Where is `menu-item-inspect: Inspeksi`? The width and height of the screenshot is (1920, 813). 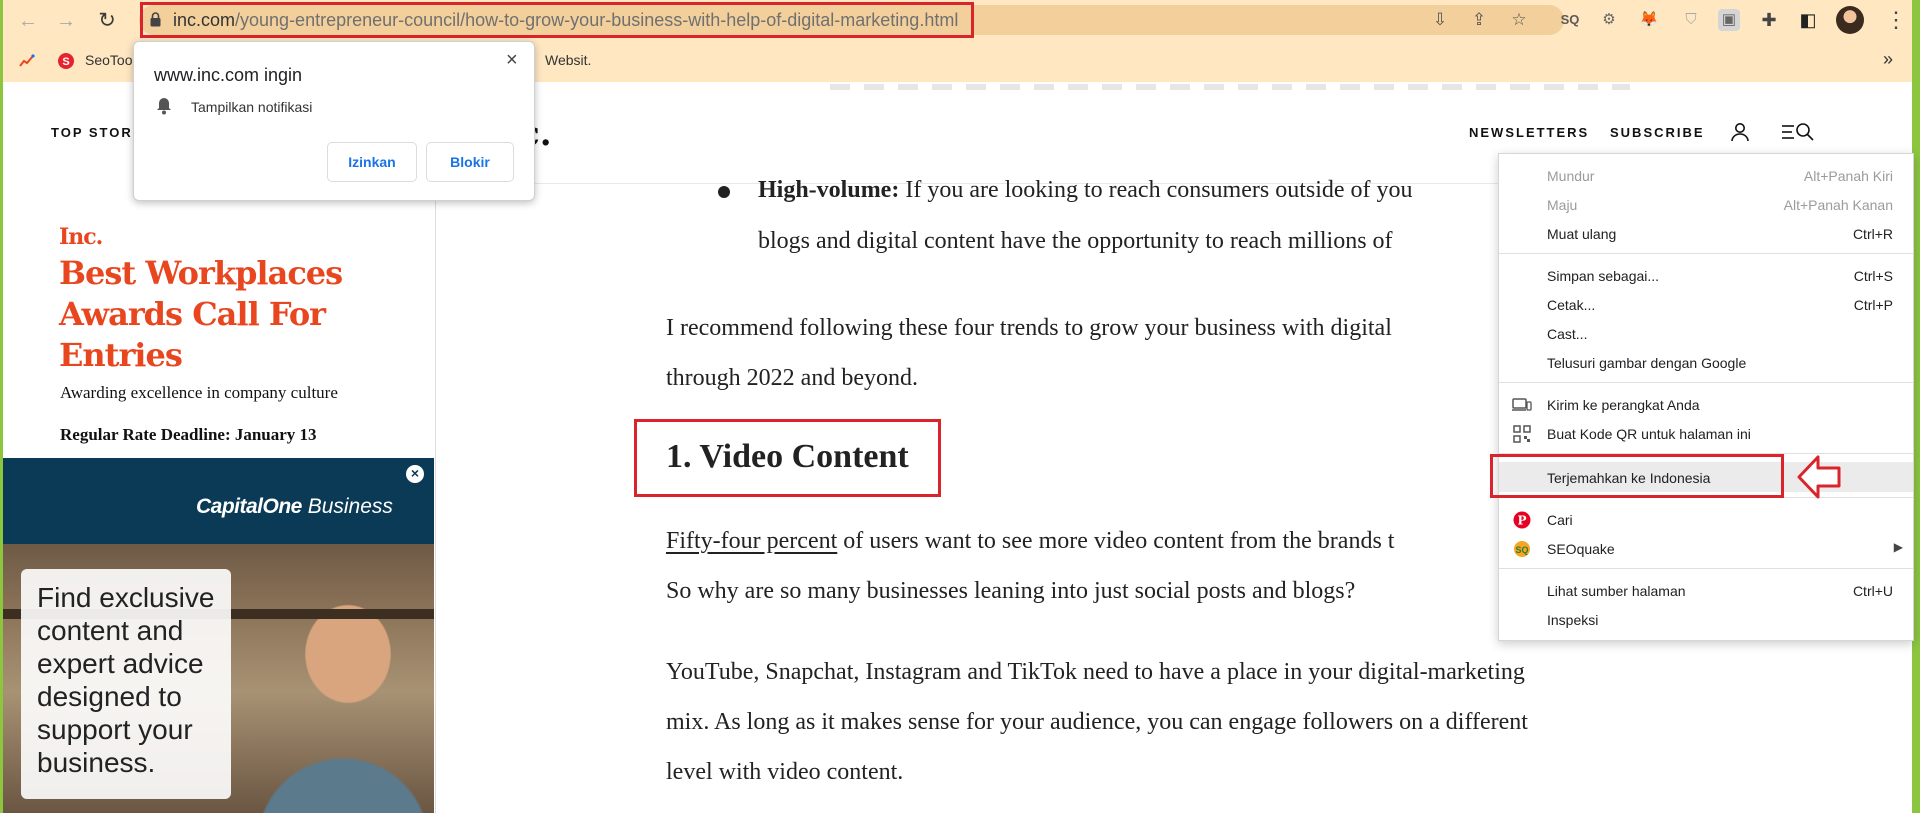 menu-item-inspect: Inspeksi is located at coordinates (1706, 620).